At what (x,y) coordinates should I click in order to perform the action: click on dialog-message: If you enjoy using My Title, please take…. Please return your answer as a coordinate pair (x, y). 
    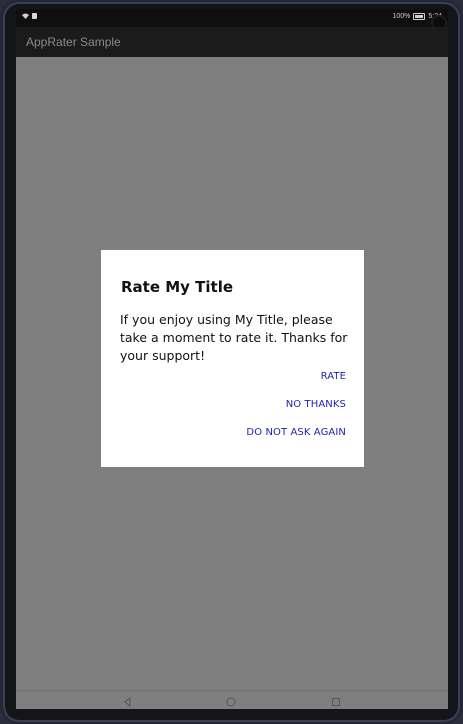
    Looking at the image, I should click on (234, 337).